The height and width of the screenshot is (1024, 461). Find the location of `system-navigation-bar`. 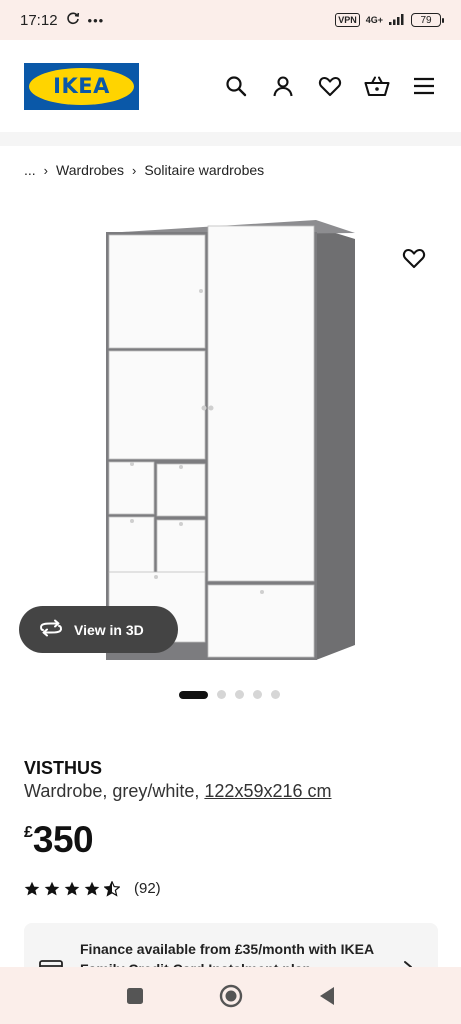

system-navigation-bar is located at coordinates (230, 995).